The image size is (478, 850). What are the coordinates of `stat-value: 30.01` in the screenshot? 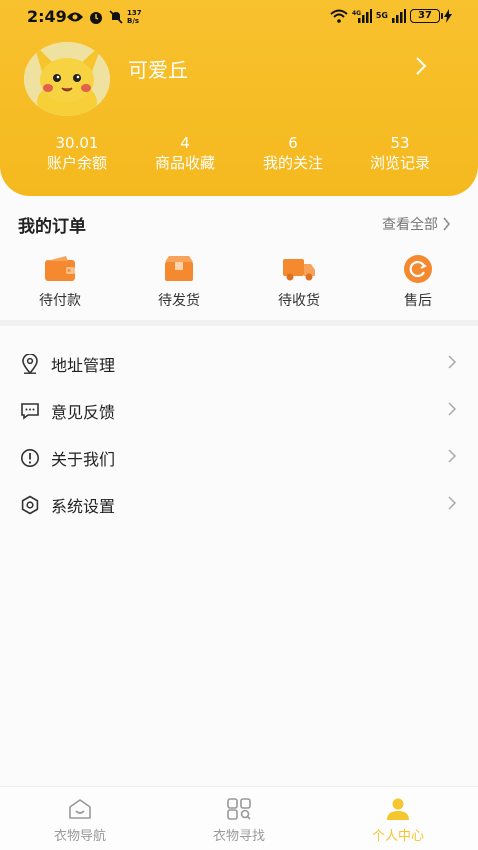 It's located at (77, 143).